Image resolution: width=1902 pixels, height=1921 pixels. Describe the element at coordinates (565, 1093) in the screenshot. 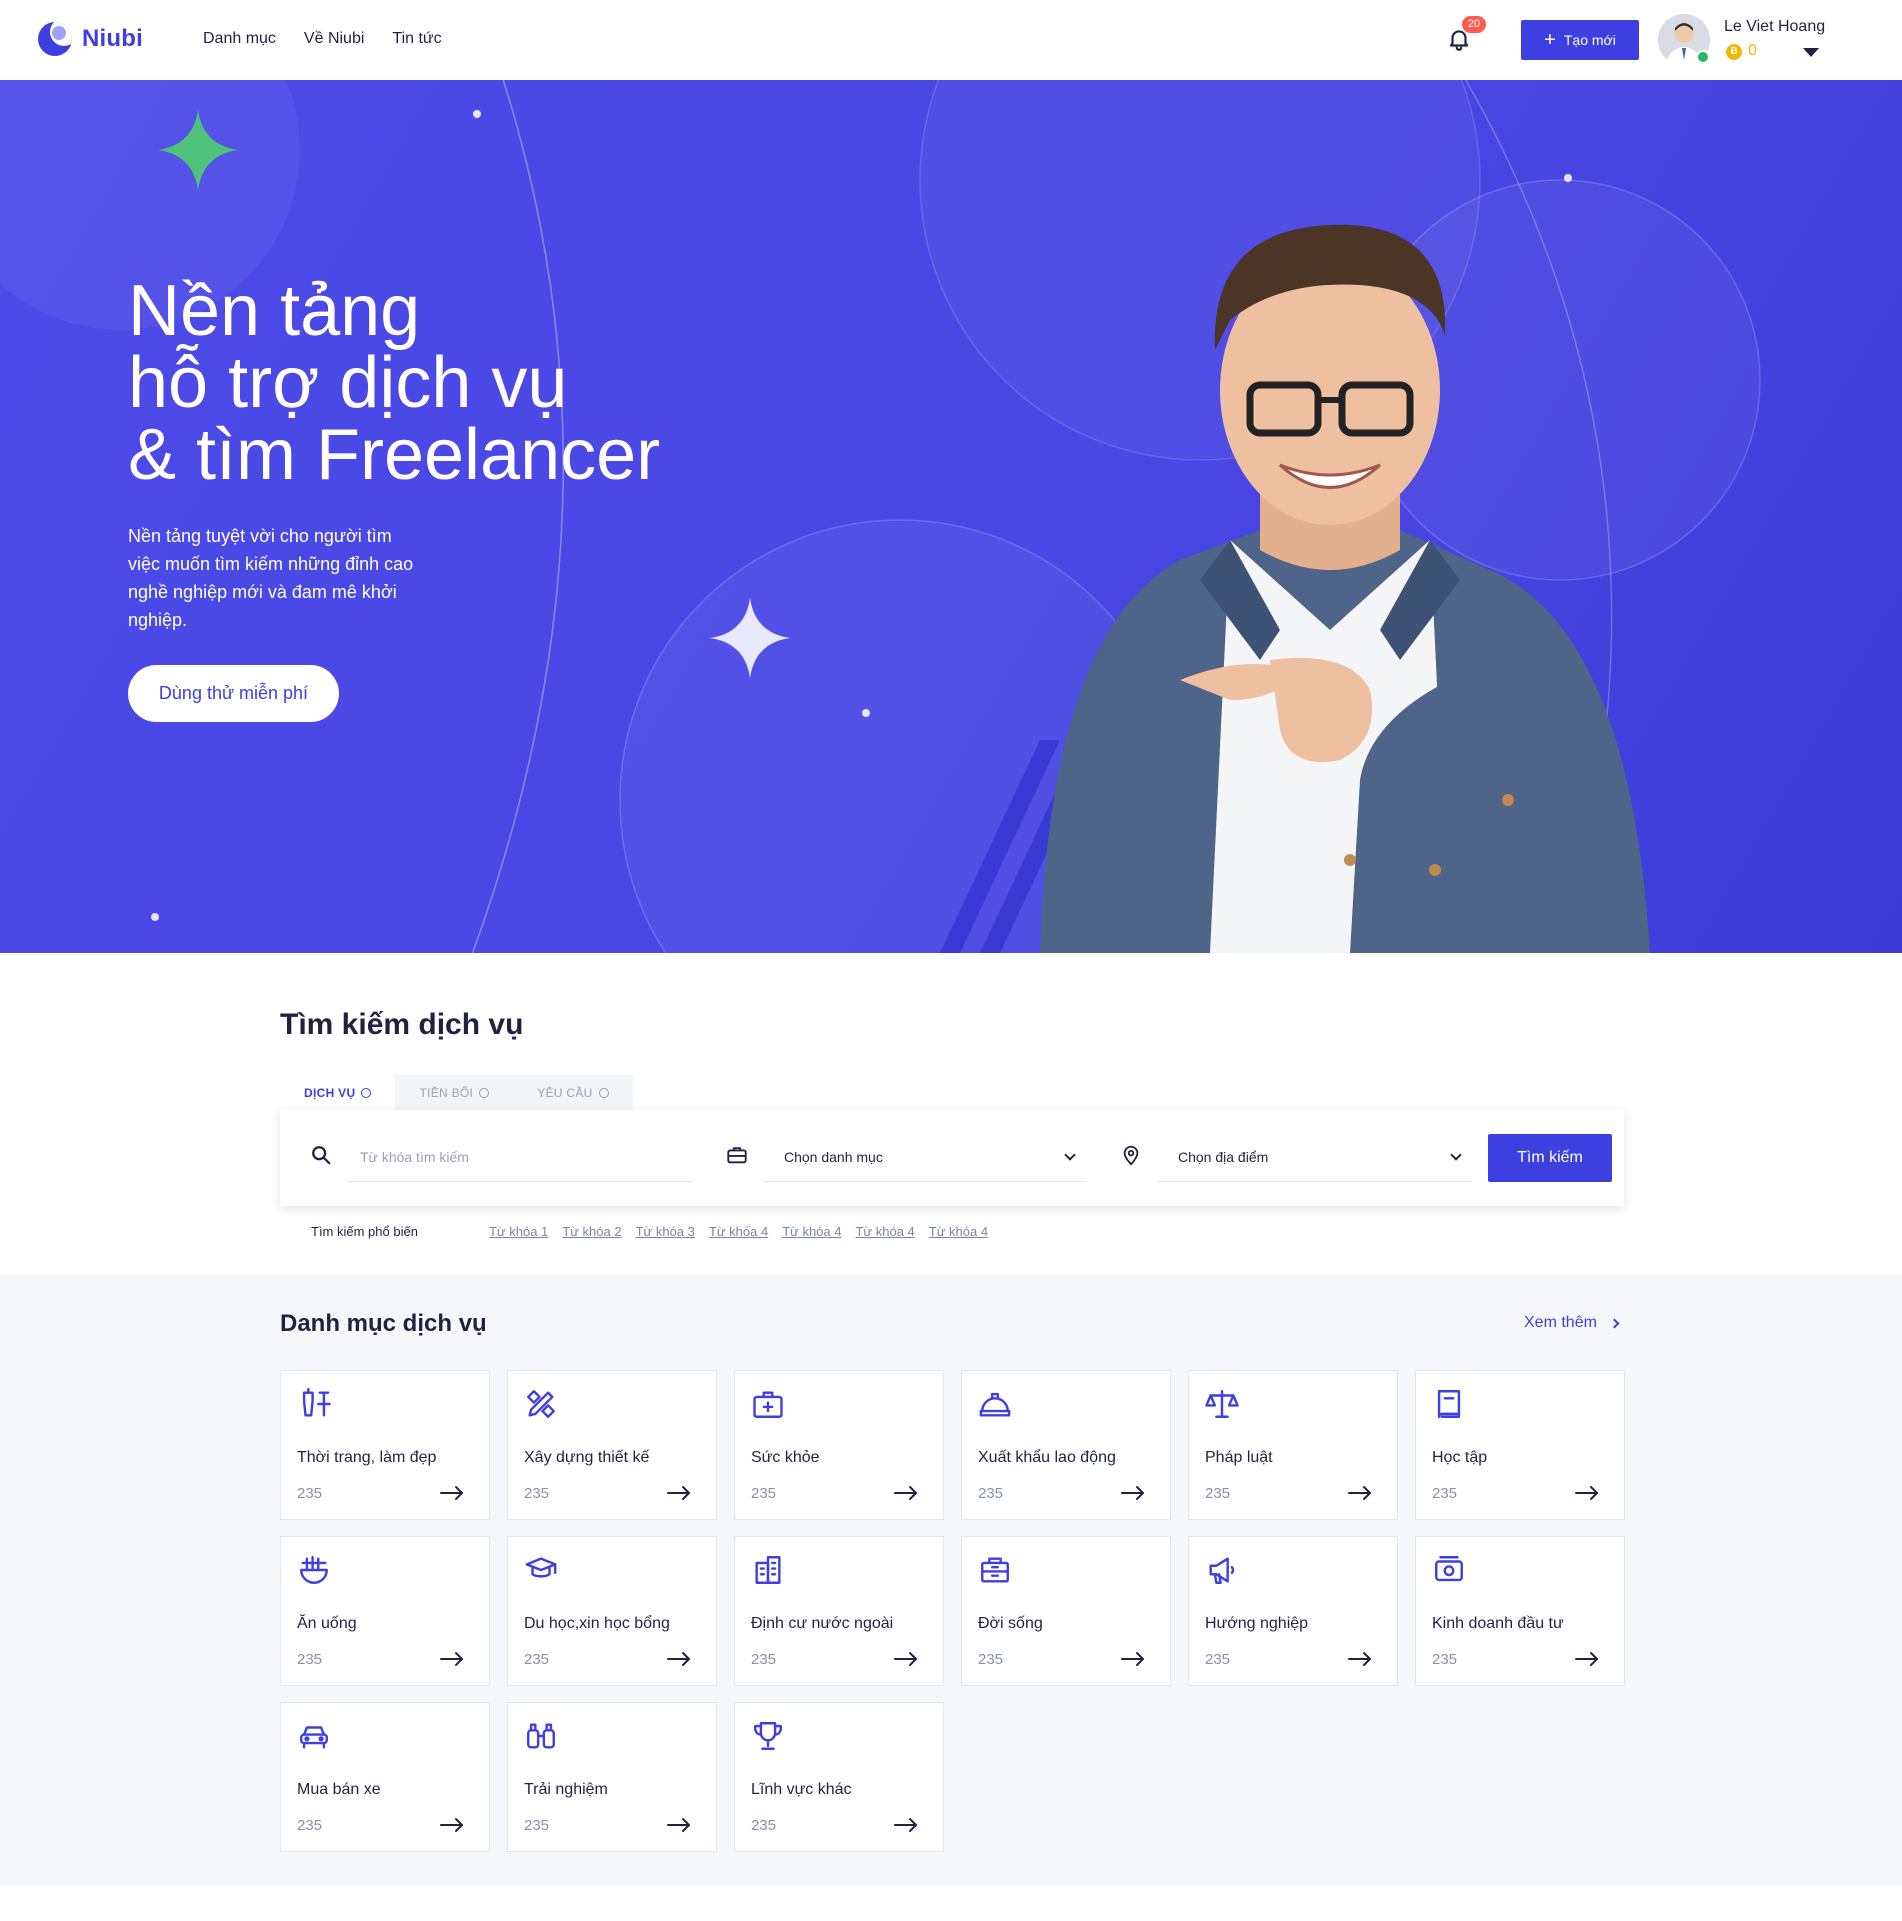

I see `tab-requests-label: YÊU CẦU` at that location.